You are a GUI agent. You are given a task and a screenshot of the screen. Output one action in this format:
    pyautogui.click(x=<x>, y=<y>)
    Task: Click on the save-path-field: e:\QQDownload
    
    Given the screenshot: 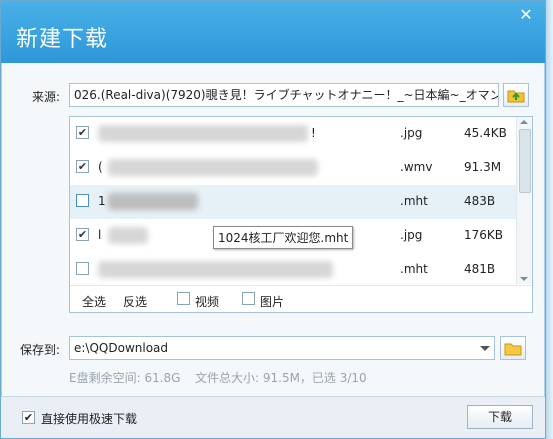 What is the action you would take?
    pyautogui.click(x=282, y=348)
    